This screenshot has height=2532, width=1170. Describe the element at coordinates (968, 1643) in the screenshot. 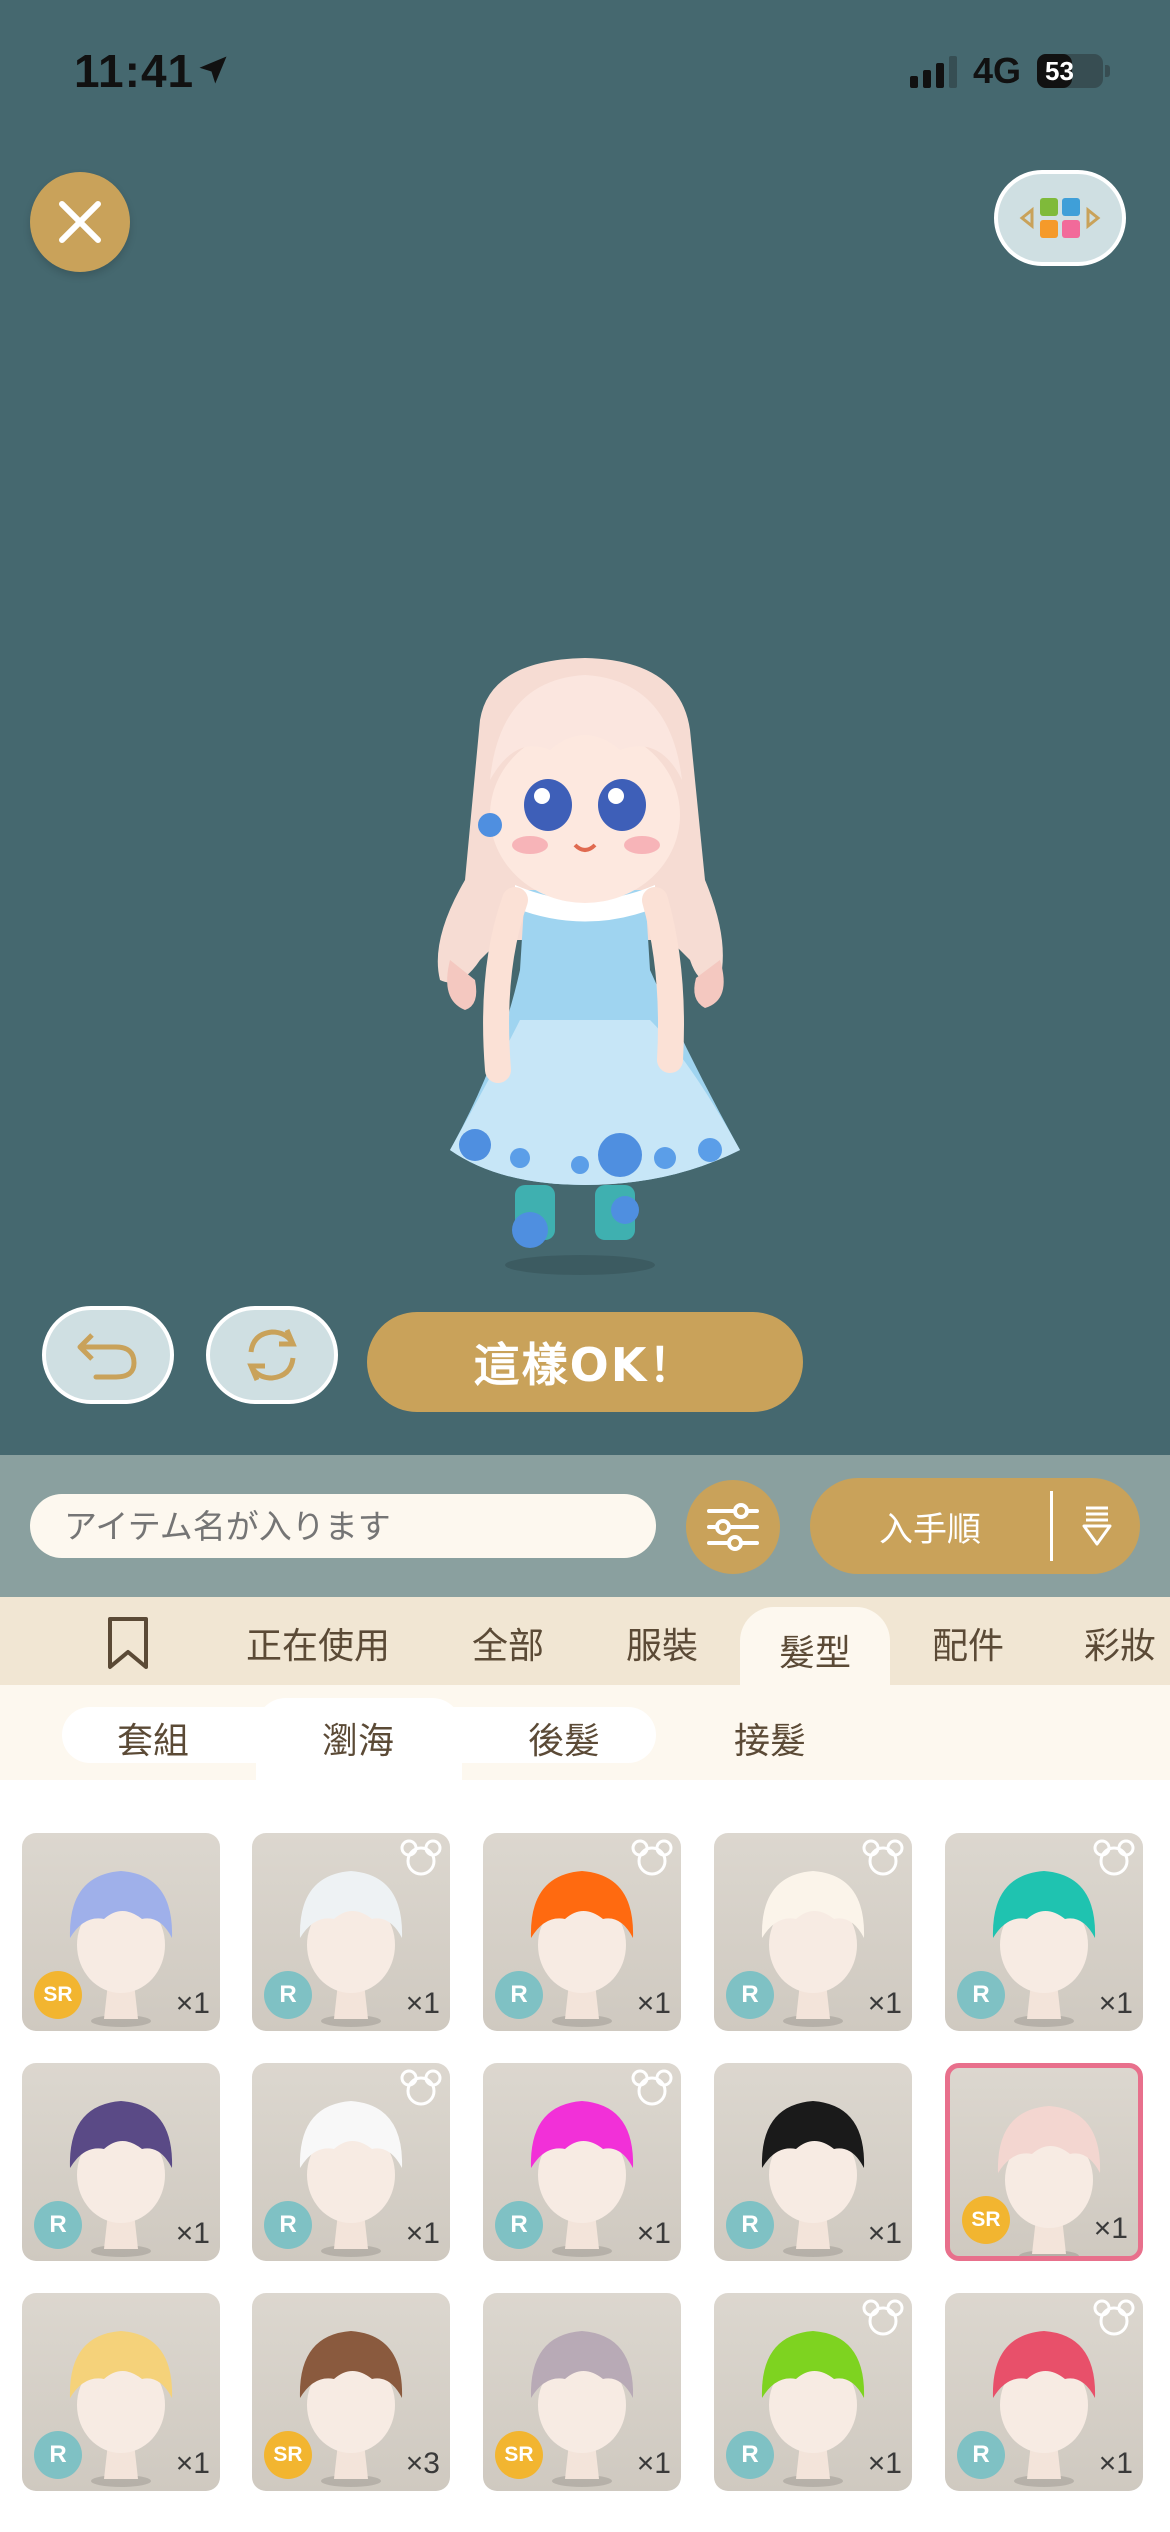

I see `tab-accessories: 配件` at that location.